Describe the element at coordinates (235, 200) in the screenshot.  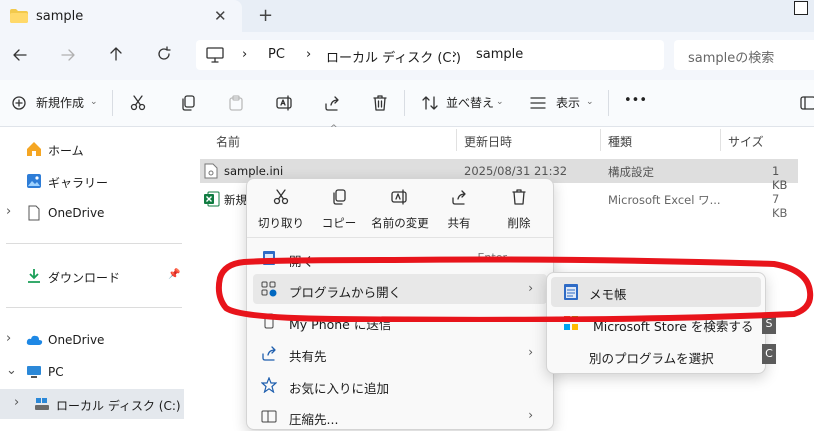
I see `file-name: 新規` at that location.